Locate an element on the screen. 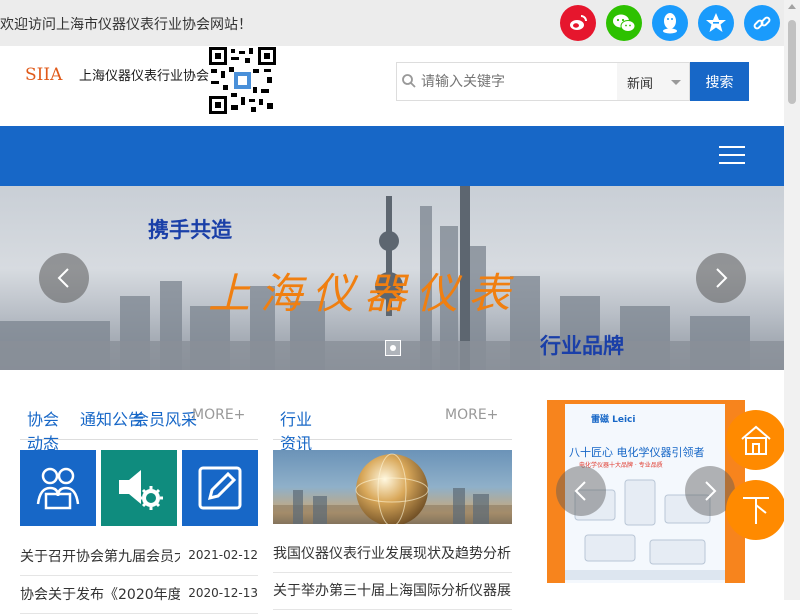  banner-prev-button is located at coordinates (64, 278).